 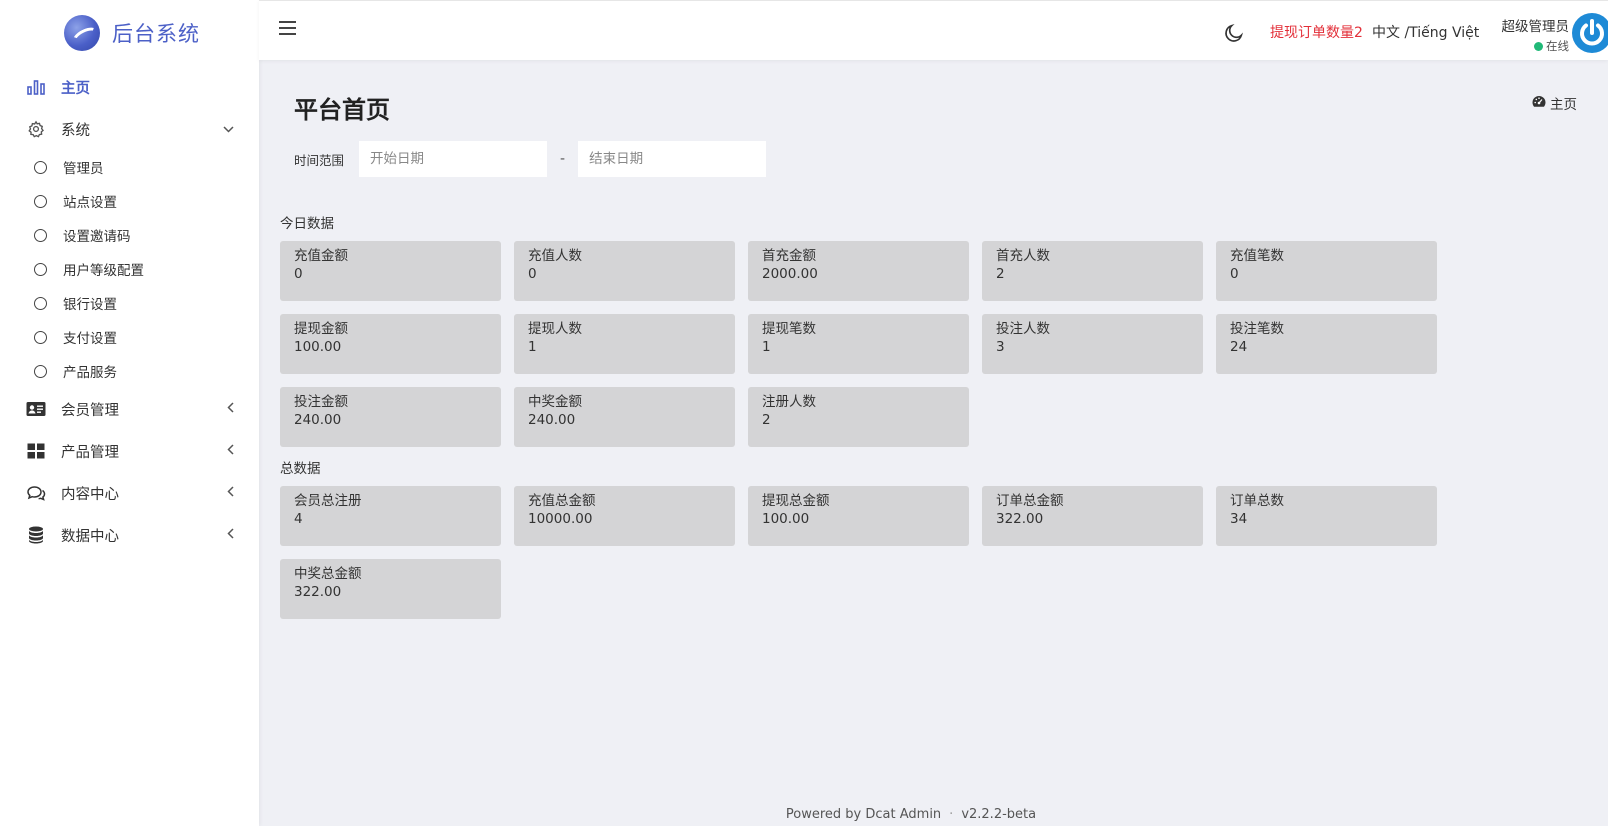 What do you see at coordinates (36, 493) in the screenshot?
I see `comments-icon` at bounding box center [36, 493].